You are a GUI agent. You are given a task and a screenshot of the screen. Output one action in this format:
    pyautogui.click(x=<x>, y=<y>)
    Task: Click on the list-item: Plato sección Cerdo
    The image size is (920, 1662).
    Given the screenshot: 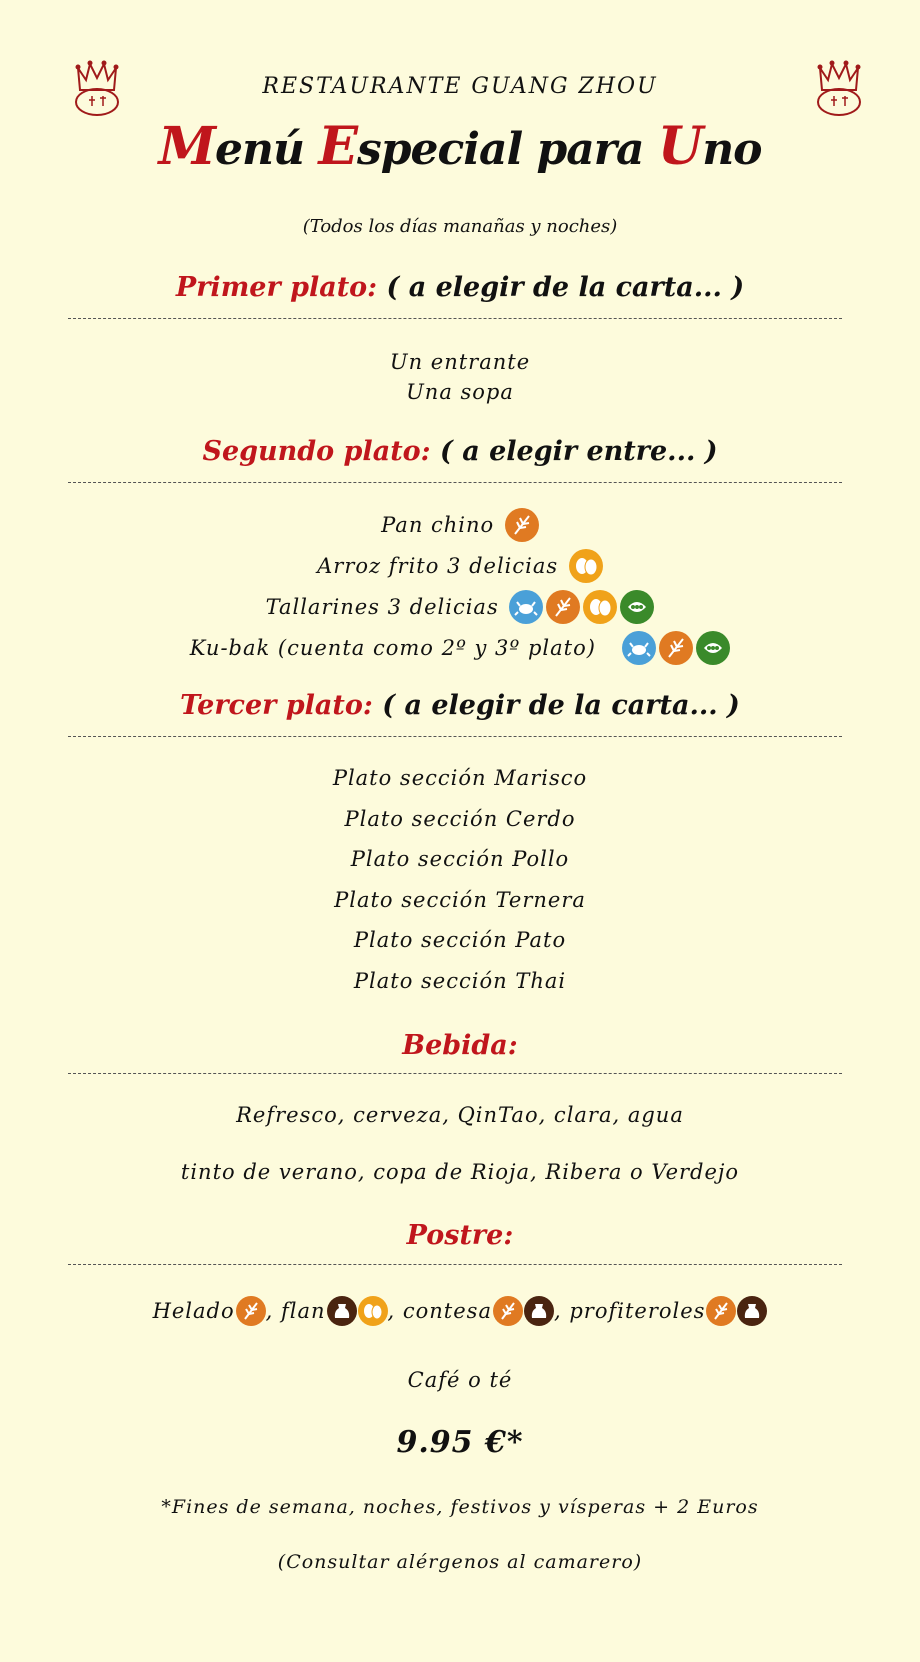 What is the action you would take?
    pyautogui.click(x=460, y=819)
    